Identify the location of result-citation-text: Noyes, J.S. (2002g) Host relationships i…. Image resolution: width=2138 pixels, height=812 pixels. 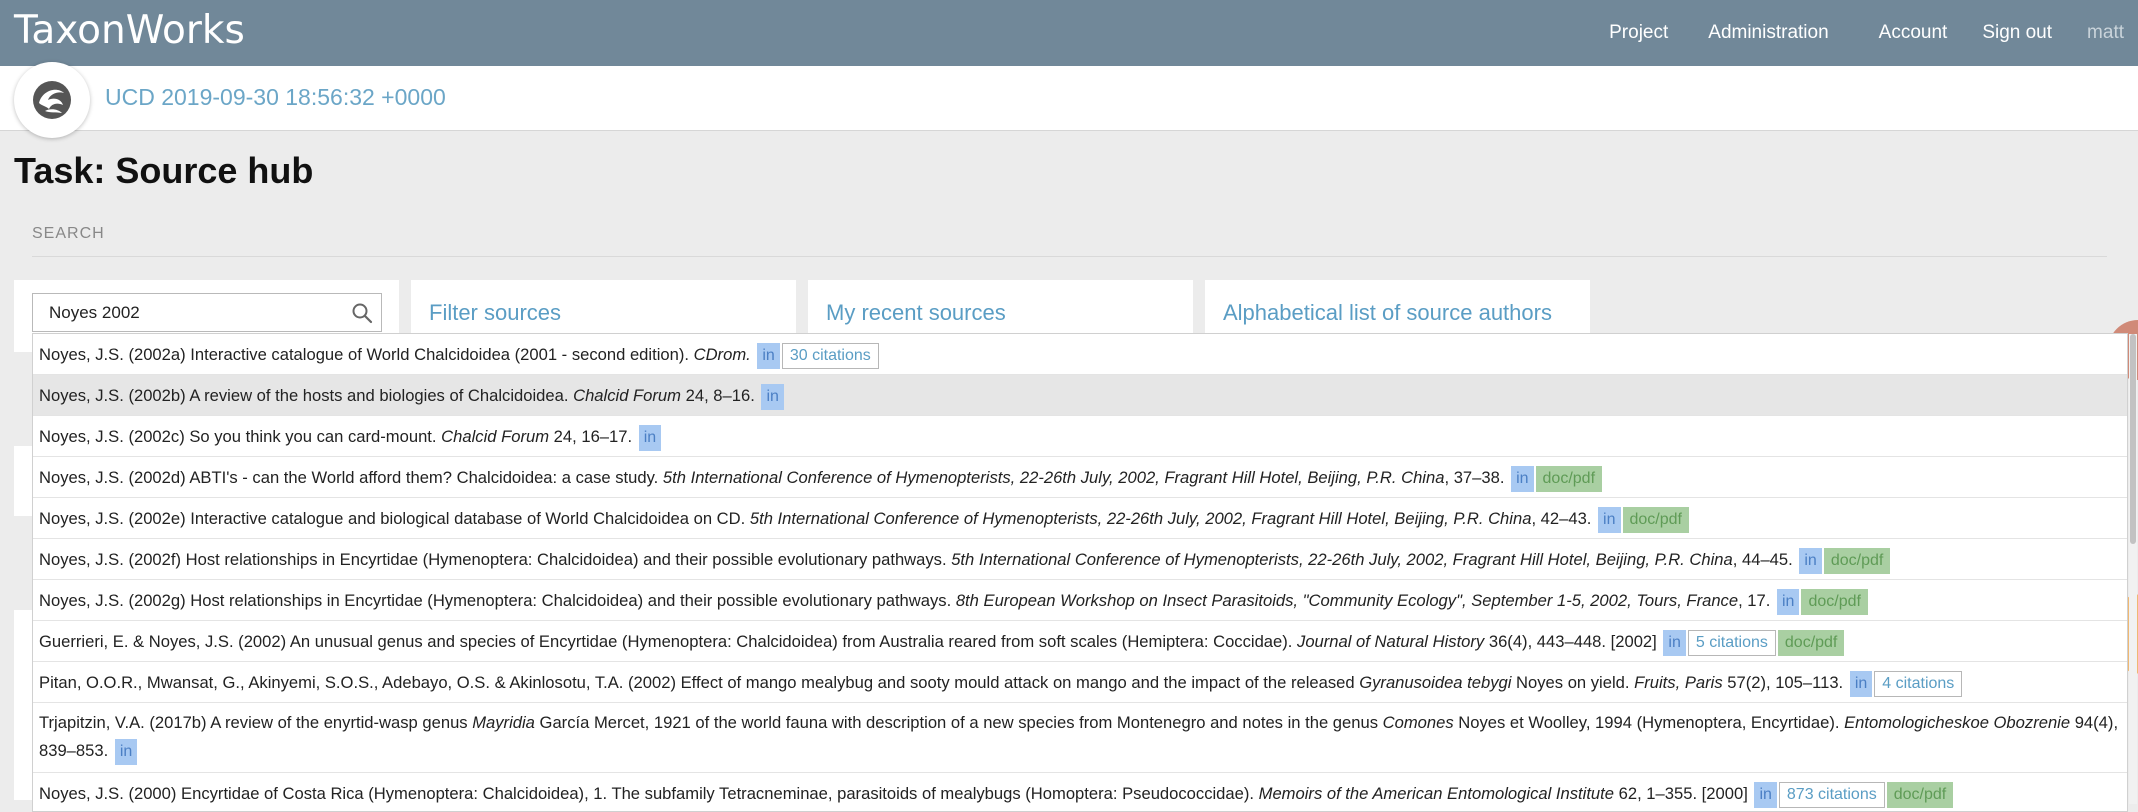
(497, 600).